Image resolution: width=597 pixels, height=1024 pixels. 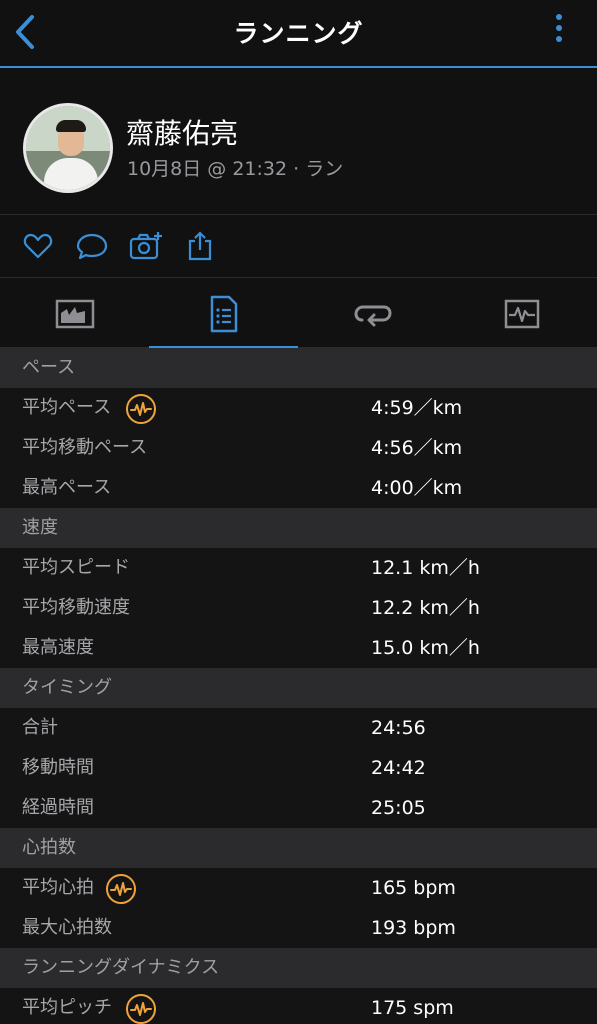 I want to click on graph-icon, so click(x=521, y=313).